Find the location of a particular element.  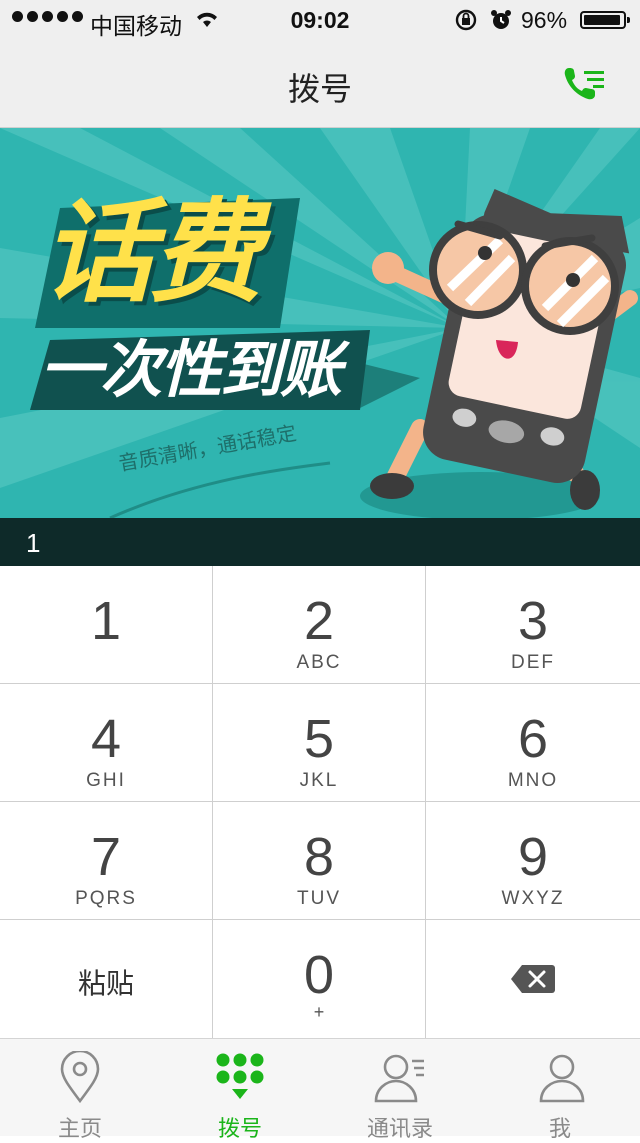

key-digit: 1 is located at coordinates (106, 621).